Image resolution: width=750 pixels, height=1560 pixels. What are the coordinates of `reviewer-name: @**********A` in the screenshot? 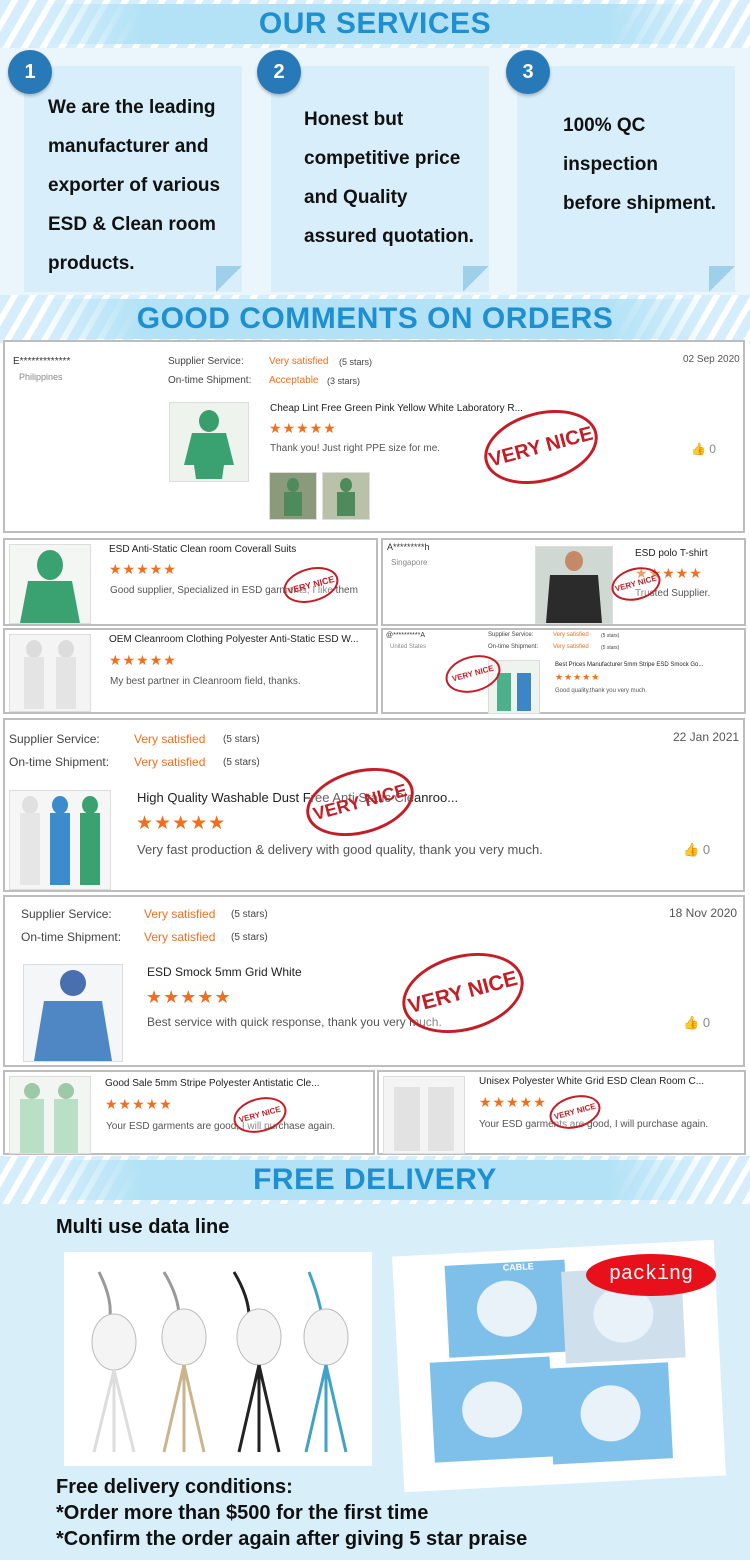 It's located at (406, 635).